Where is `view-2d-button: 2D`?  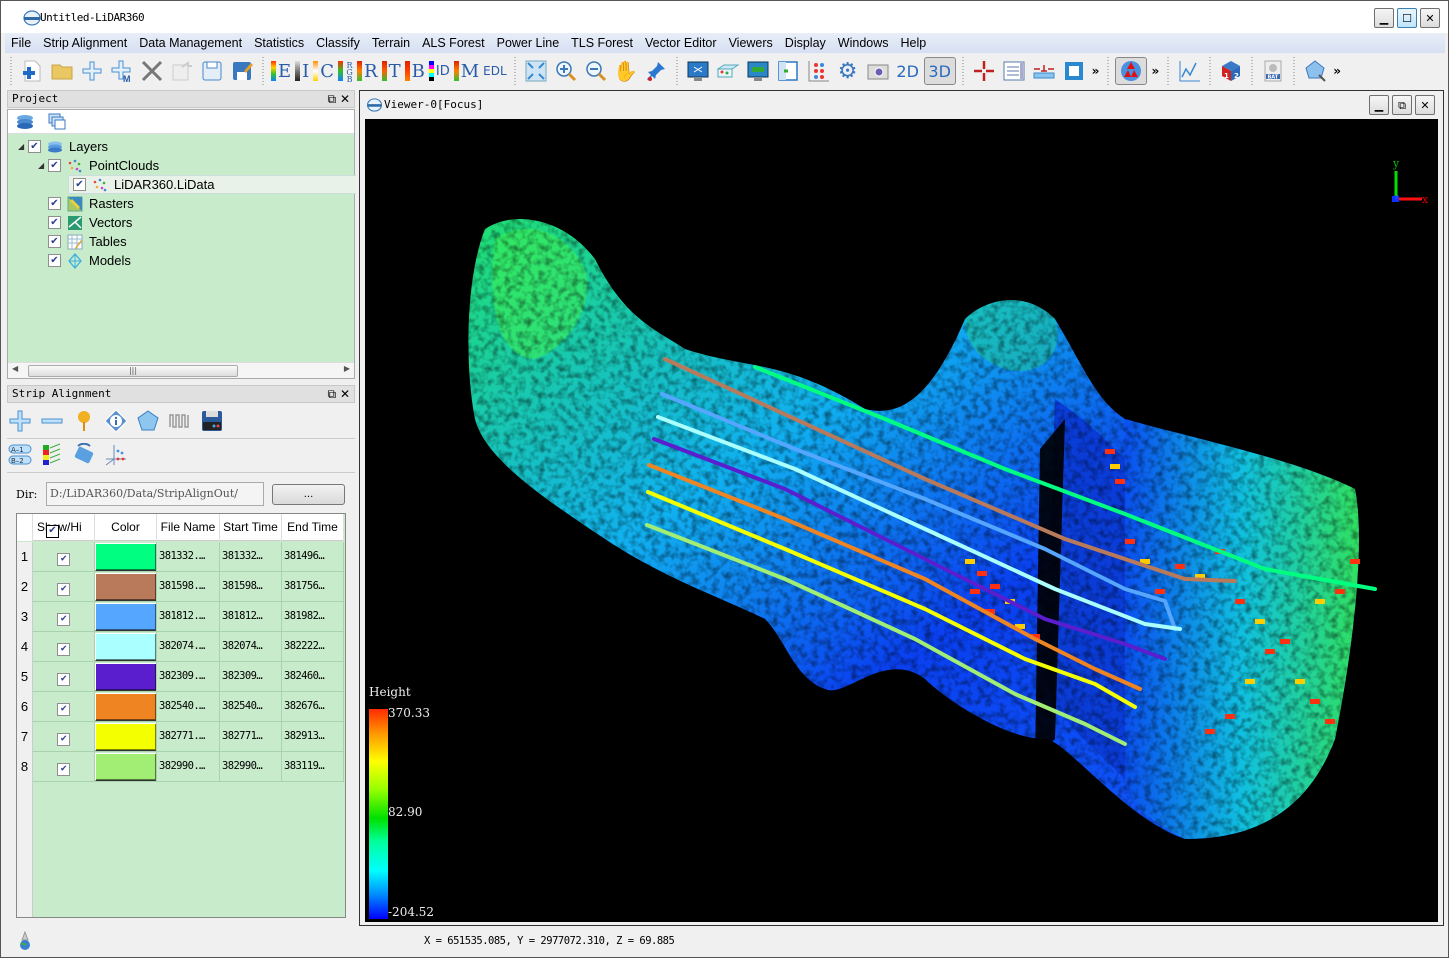 view-2d-button: 2D is located at coordinates (908, 71).